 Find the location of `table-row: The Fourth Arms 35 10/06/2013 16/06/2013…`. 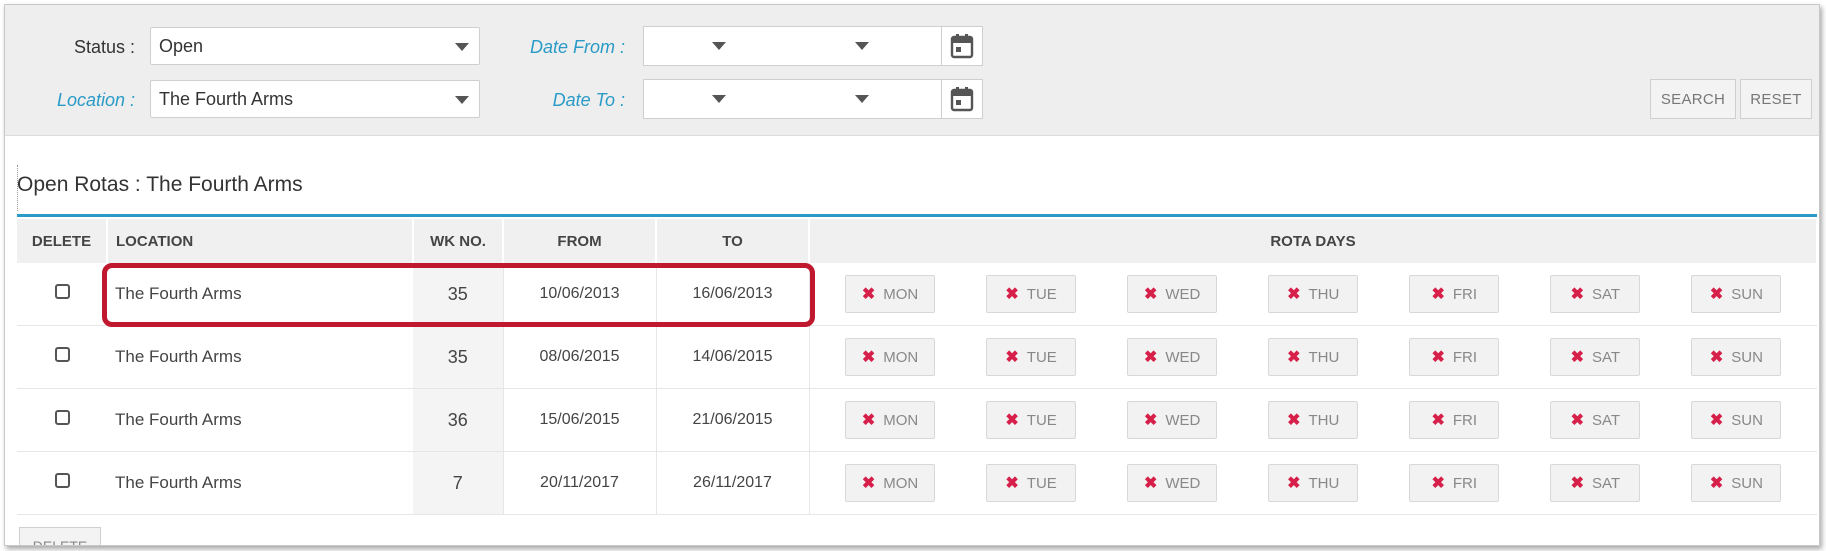

table-row: The Fourth Arms 35 10/06/2013 16/06/2013… is located at coordinates (917, 294).